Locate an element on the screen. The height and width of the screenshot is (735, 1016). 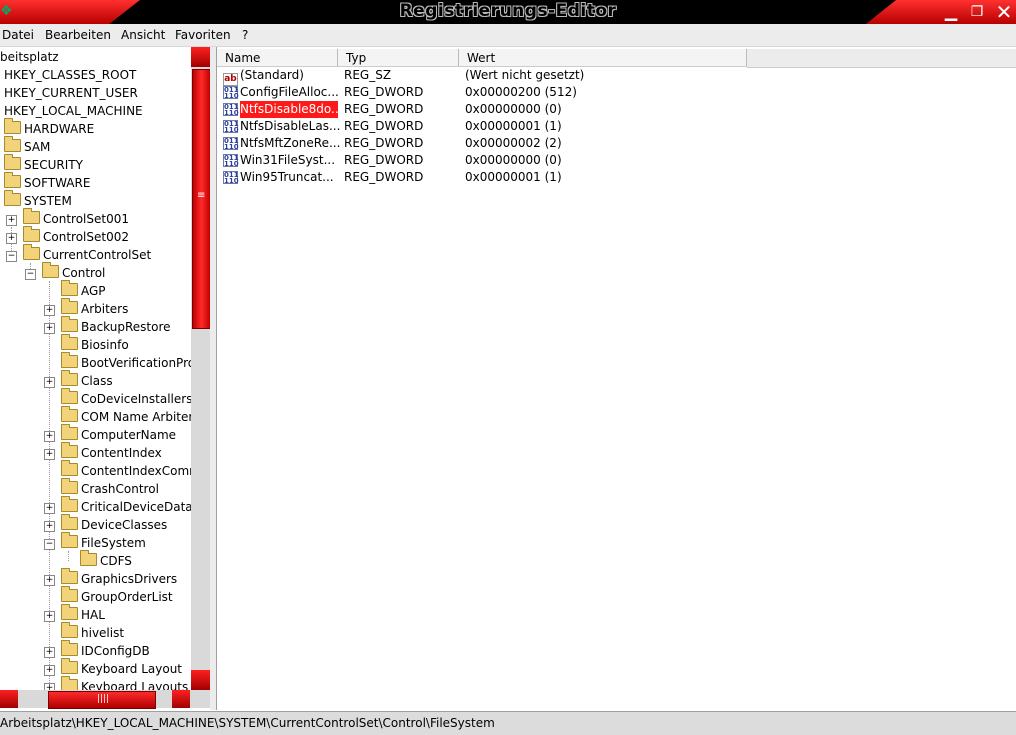
tree-node-hklm: HKEY_LOCAL_MACHINE is located at coordinates (73, 111).